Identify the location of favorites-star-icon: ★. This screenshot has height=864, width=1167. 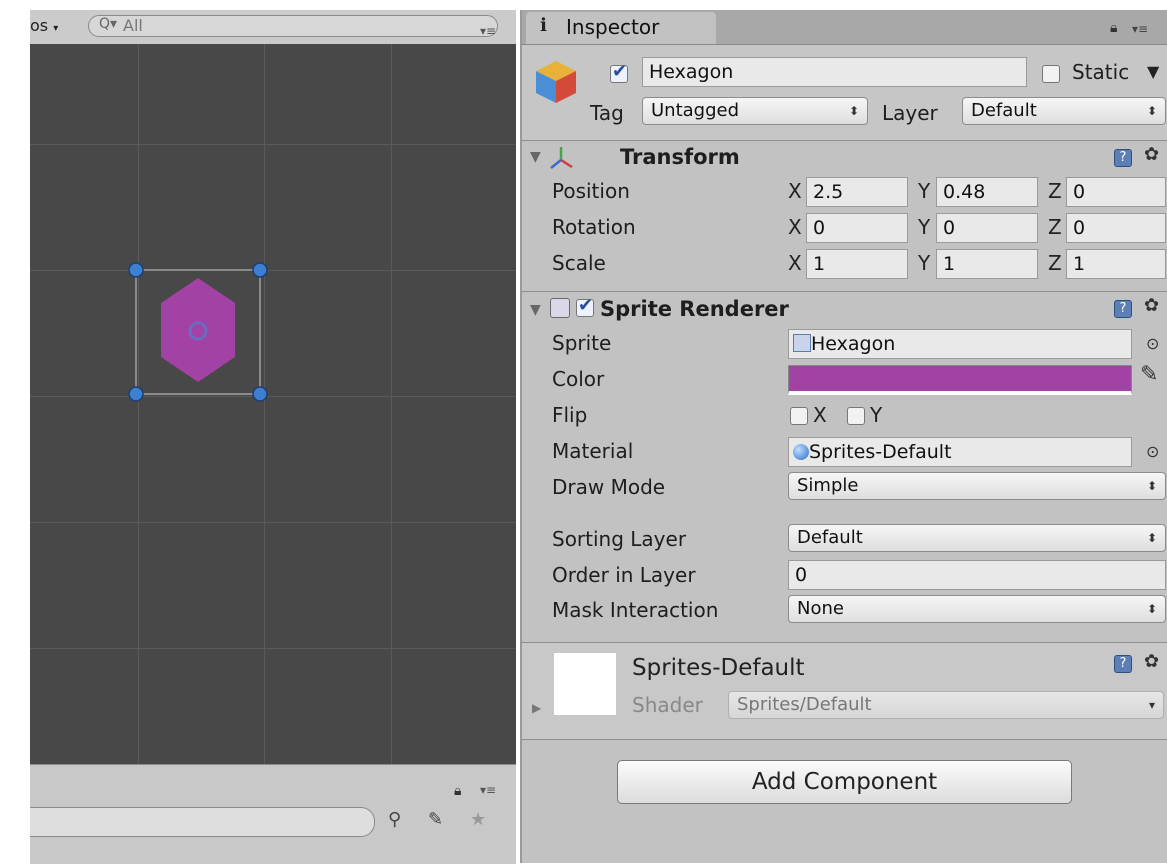
(478, 819).